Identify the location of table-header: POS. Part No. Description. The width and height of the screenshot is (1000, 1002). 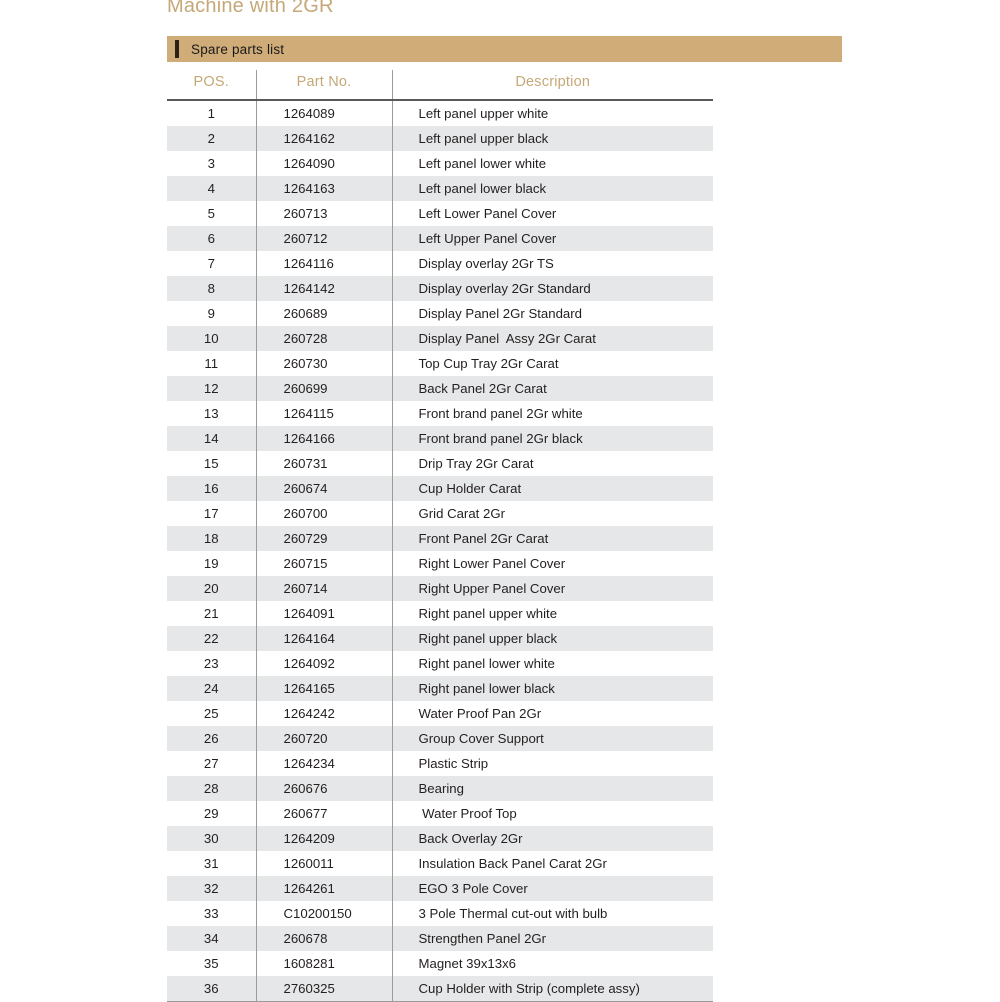
(440, 85).